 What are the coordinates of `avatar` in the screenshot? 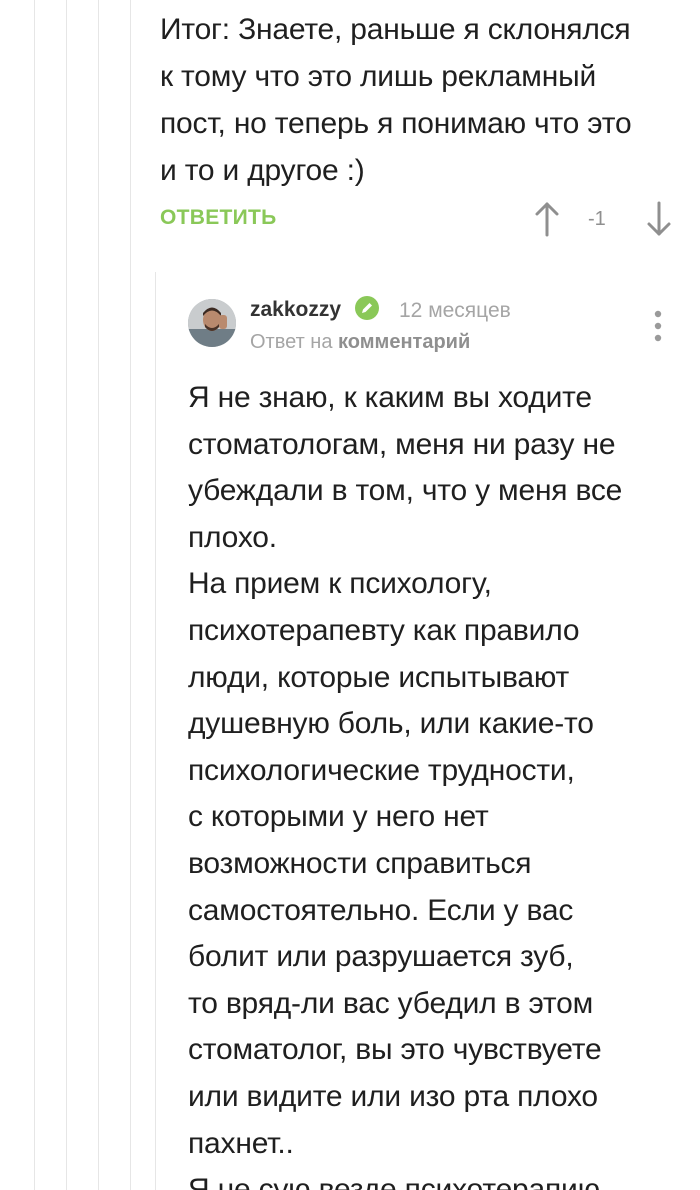 It's located at (212, 323).